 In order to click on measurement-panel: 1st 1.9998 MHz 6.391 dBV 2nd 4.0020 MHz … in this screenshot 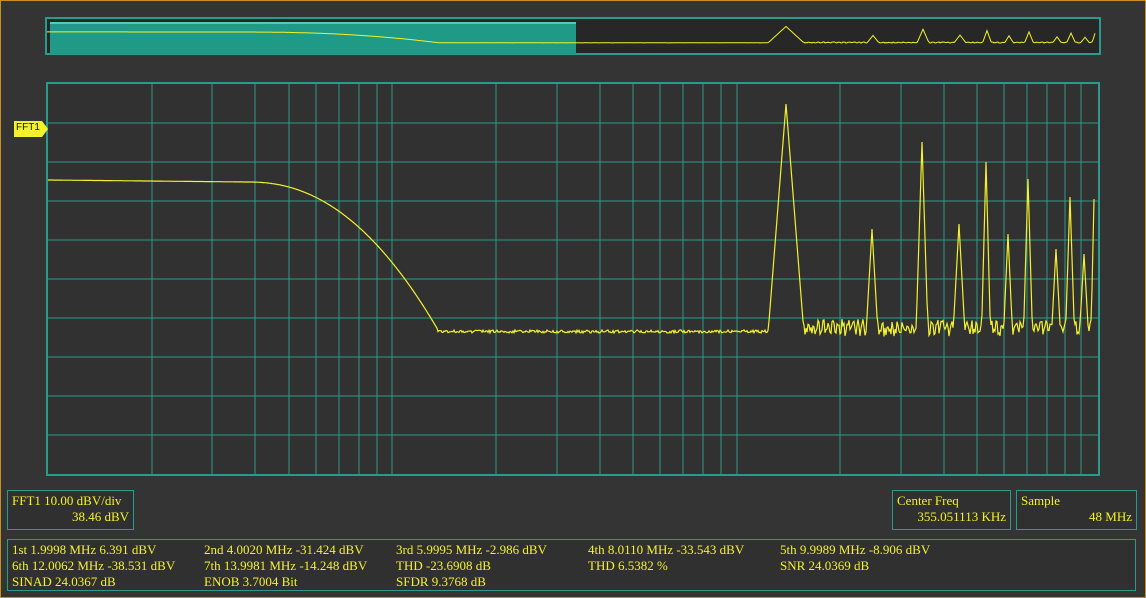, I will do `click(571, 565)`.